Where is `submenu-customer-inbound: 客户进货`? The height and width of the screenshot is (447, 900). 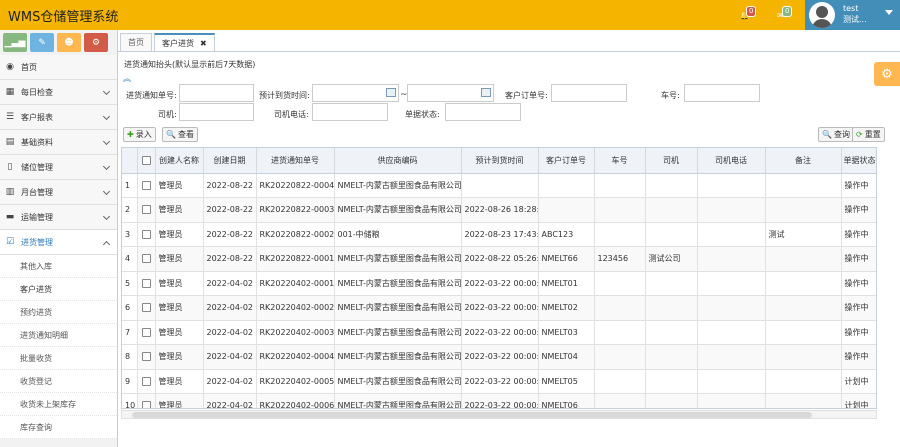
submenu-customer-inbound: 客户进货 is located at coordinates (58, 289).